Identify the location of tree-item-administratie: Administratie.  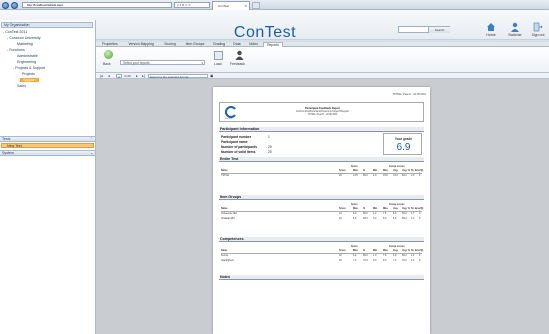
(27, 56).